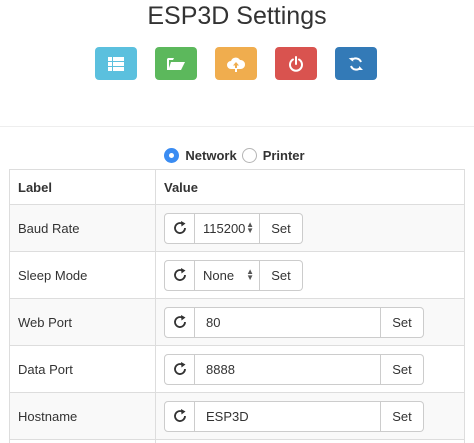  I want to click on printer-radio-label: Printer, so click(283, 155).